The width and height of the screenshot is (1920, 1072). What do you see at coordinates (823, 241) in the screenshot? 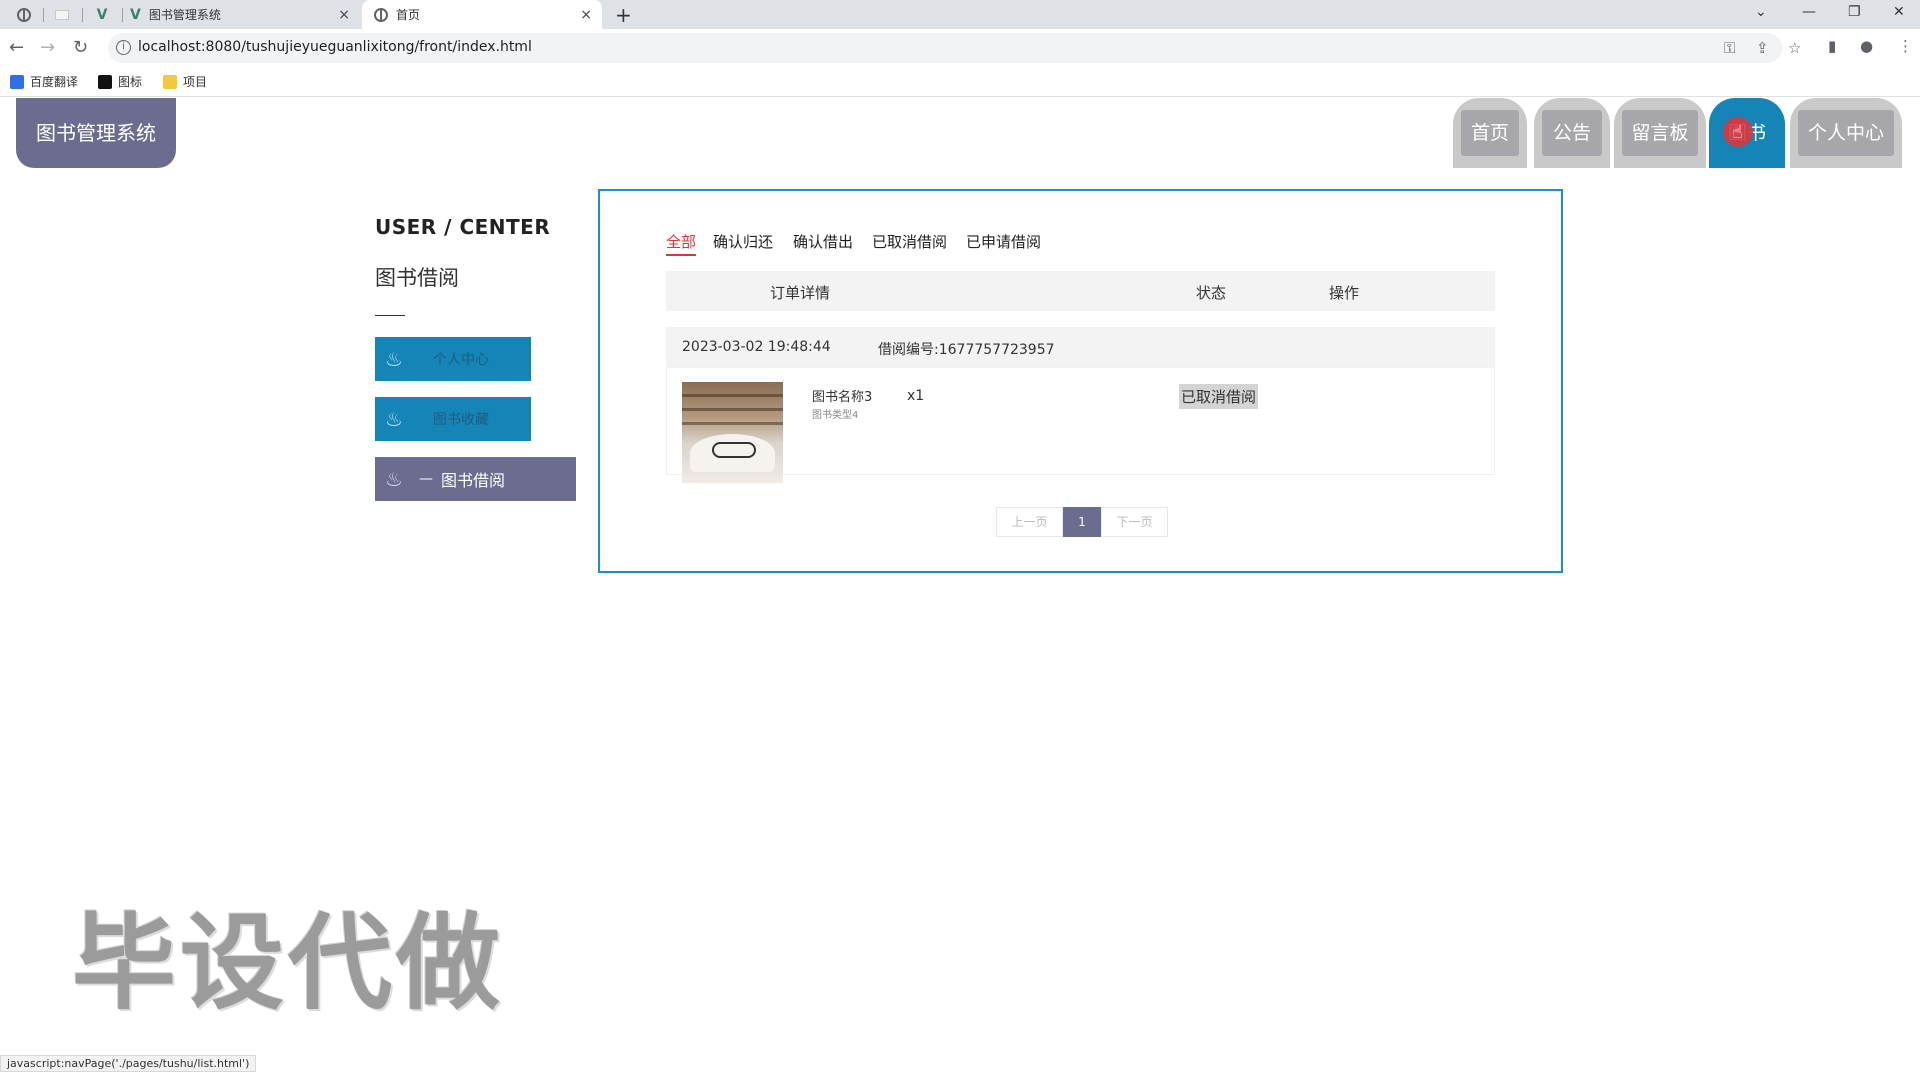
I see `tab-confirmed-lend: 确认借出` at bounding box center [823, 241].